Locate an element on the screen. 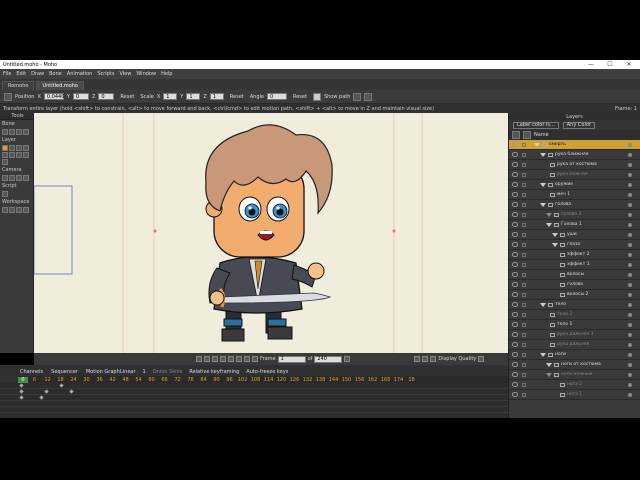 The width and height of the screenshot is (640, 480). step-forward-icon is located at coordinates (223, 359).